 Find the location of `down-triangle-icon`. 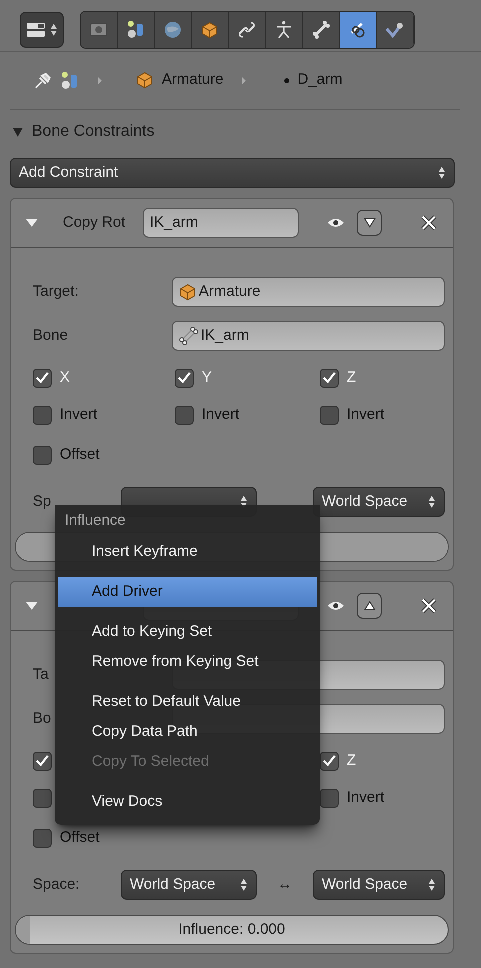

down-triangle-icon is located at coordinates (370, 223).